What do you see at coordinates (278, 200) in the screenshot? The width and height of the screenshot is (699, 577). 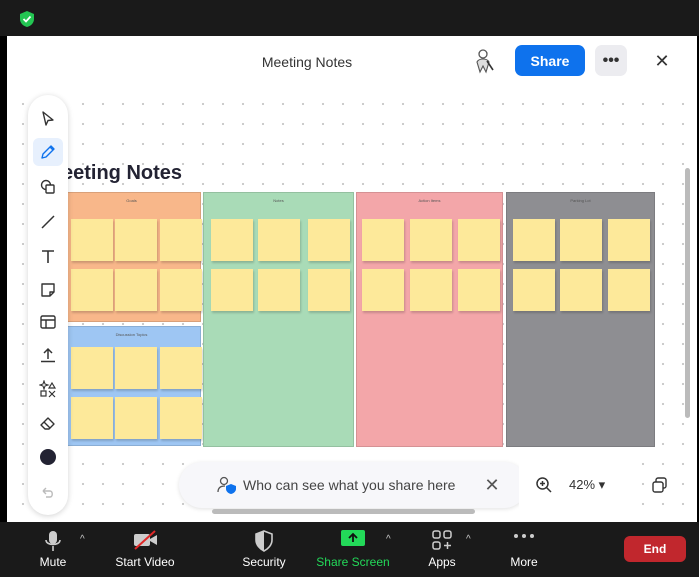 I see `column-label: Notes` at bounding box center [278, 200].